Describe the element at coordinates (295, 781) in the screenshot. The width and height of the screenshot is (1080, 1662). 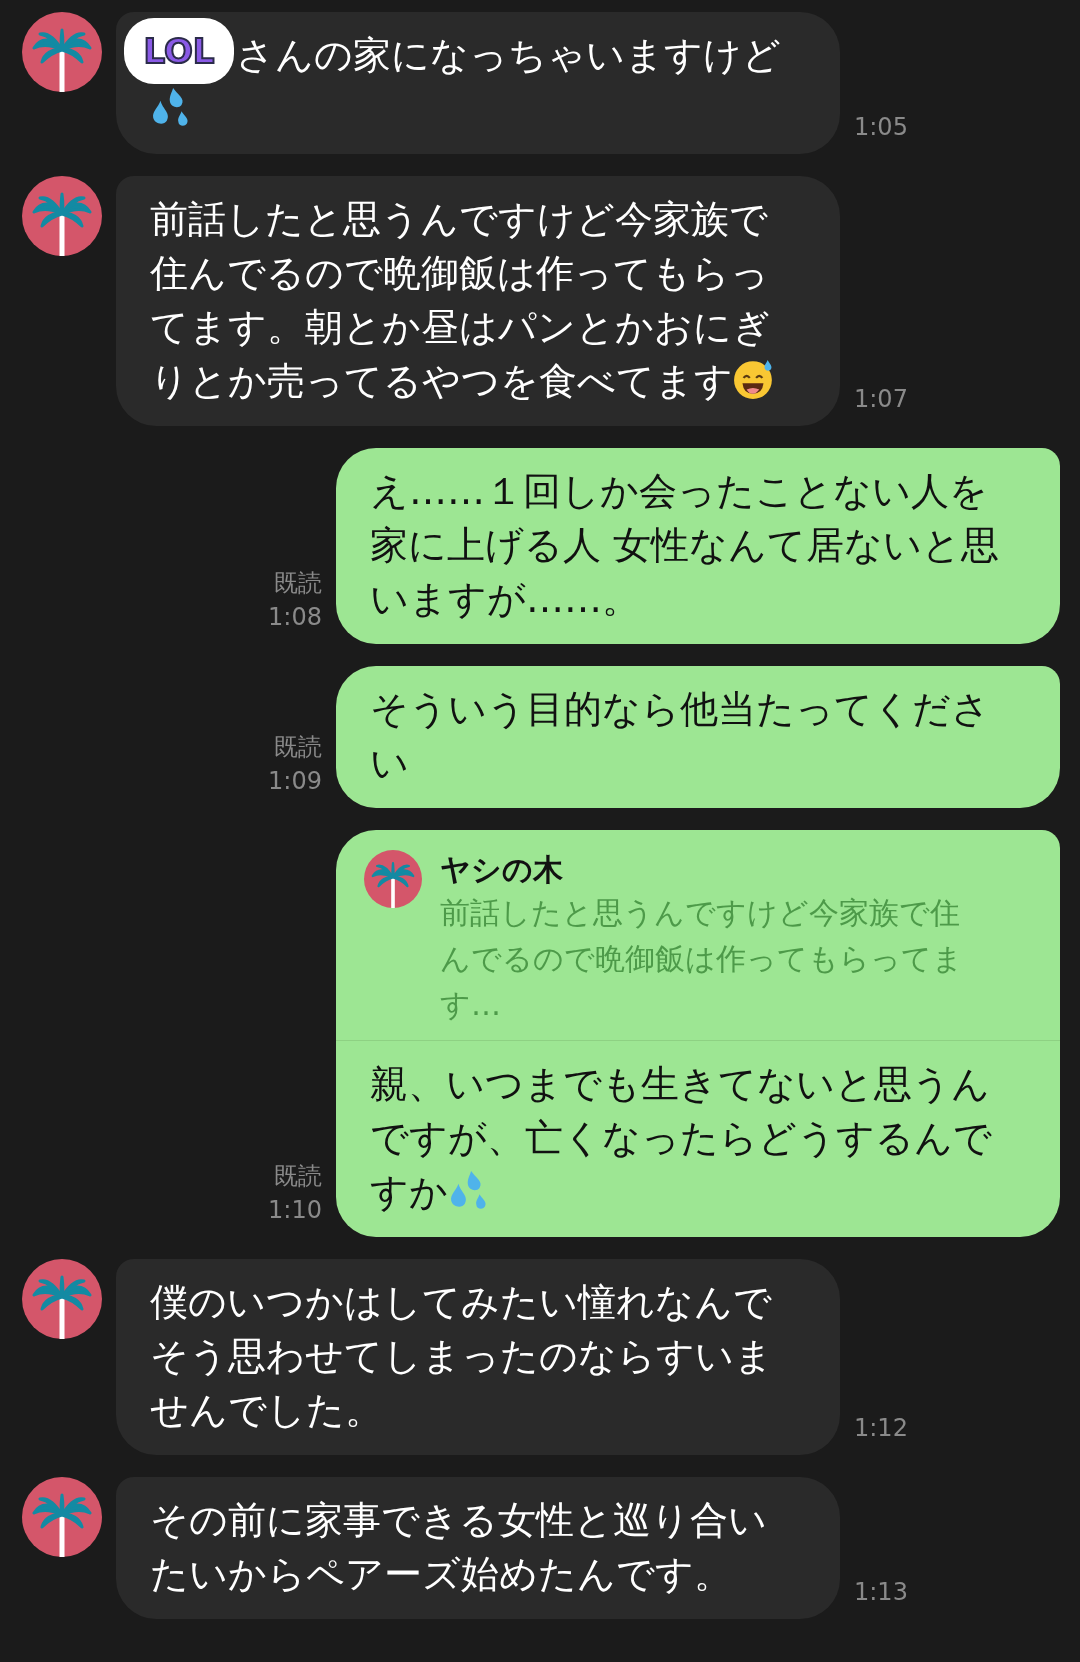
I see `timestamp: 1:09` at that location.